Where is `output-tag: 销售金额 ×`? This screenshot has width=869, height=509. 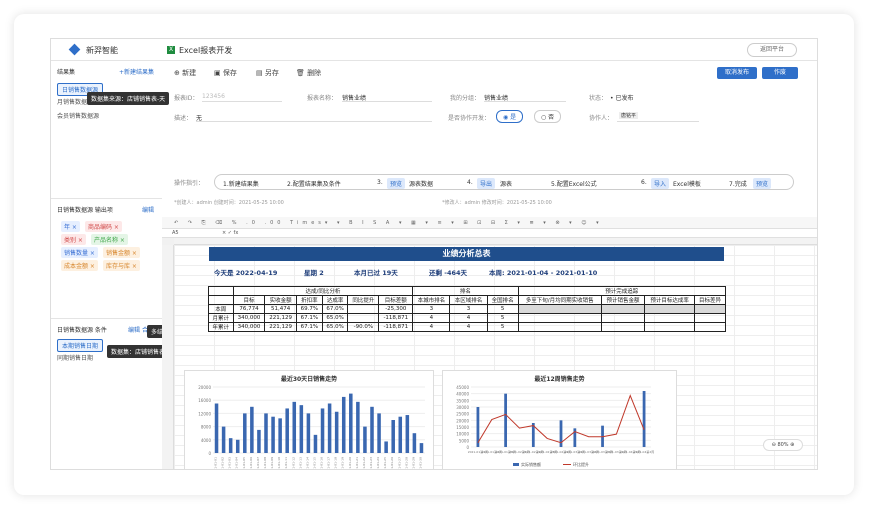
output-tag: 销售金额 × is located at coordinates (121, 252).